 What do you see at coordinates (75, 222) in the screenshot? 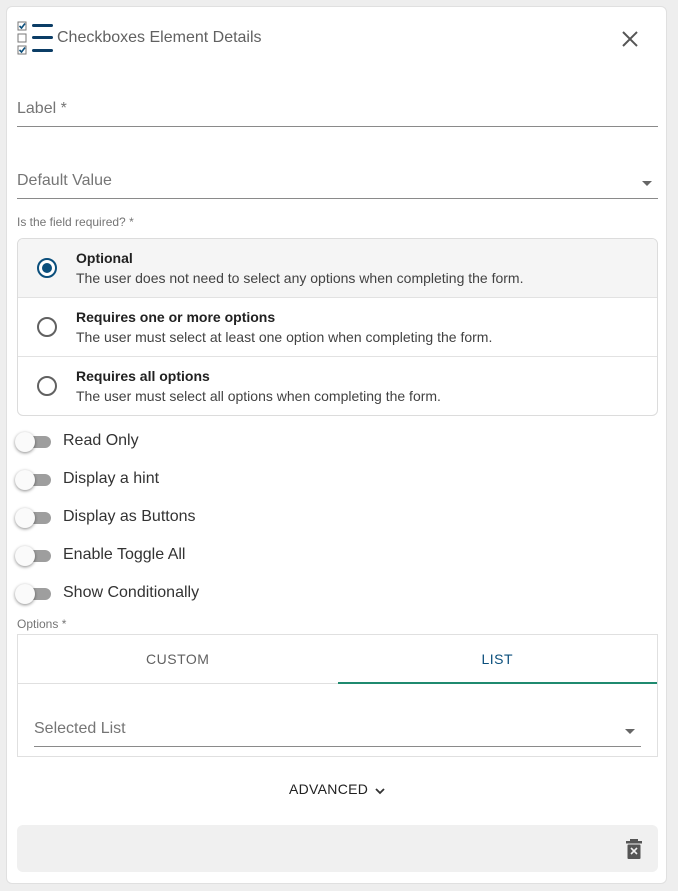
I see `required-label: Is the field required? *` at bounding box center [75, 222].